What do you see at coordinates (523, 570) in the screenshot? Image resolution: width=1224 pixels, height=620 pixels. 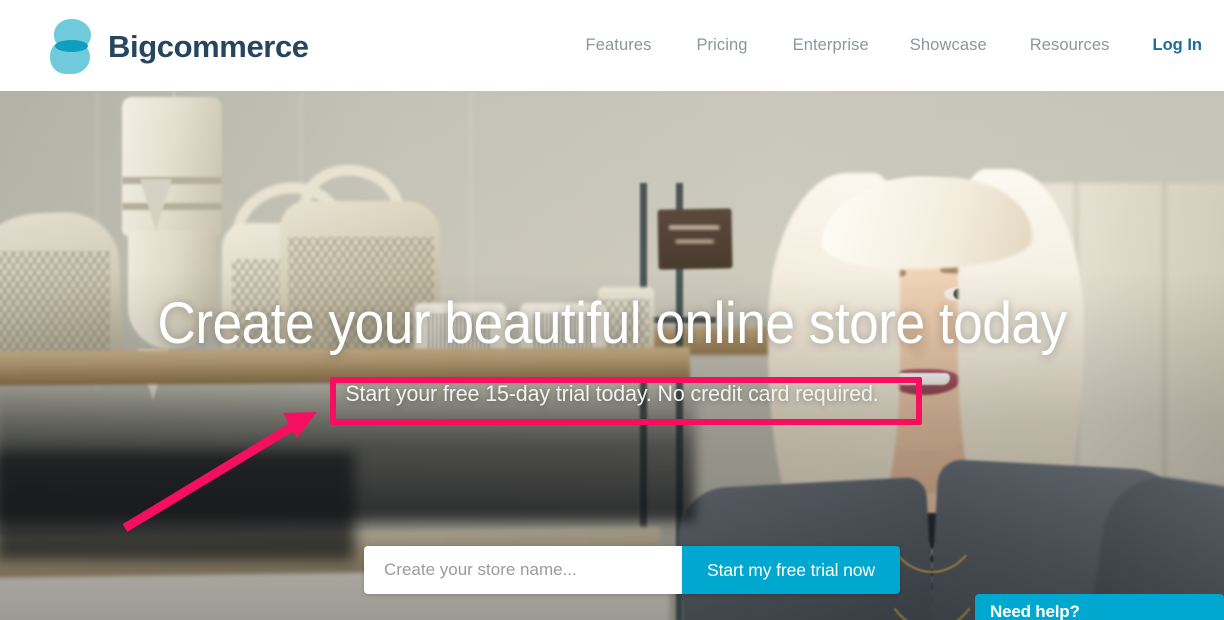 I see `store-name-input` at bounding box center [523, 570].